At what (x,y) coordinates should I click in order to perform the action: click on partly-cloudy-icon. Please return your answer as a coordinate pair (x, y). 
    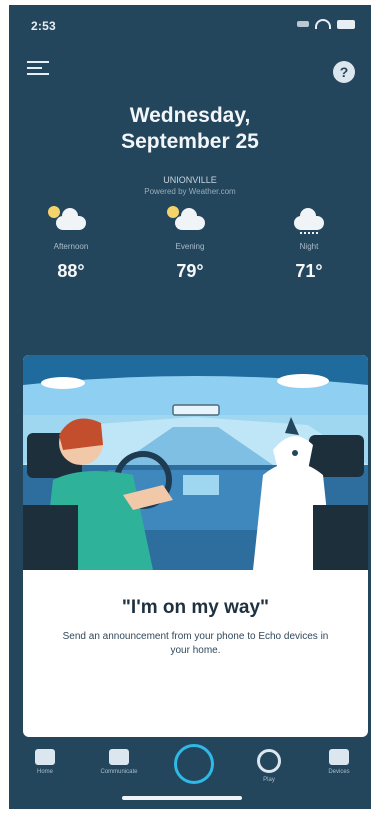
    Looking at the image, I should click on (71, 221).